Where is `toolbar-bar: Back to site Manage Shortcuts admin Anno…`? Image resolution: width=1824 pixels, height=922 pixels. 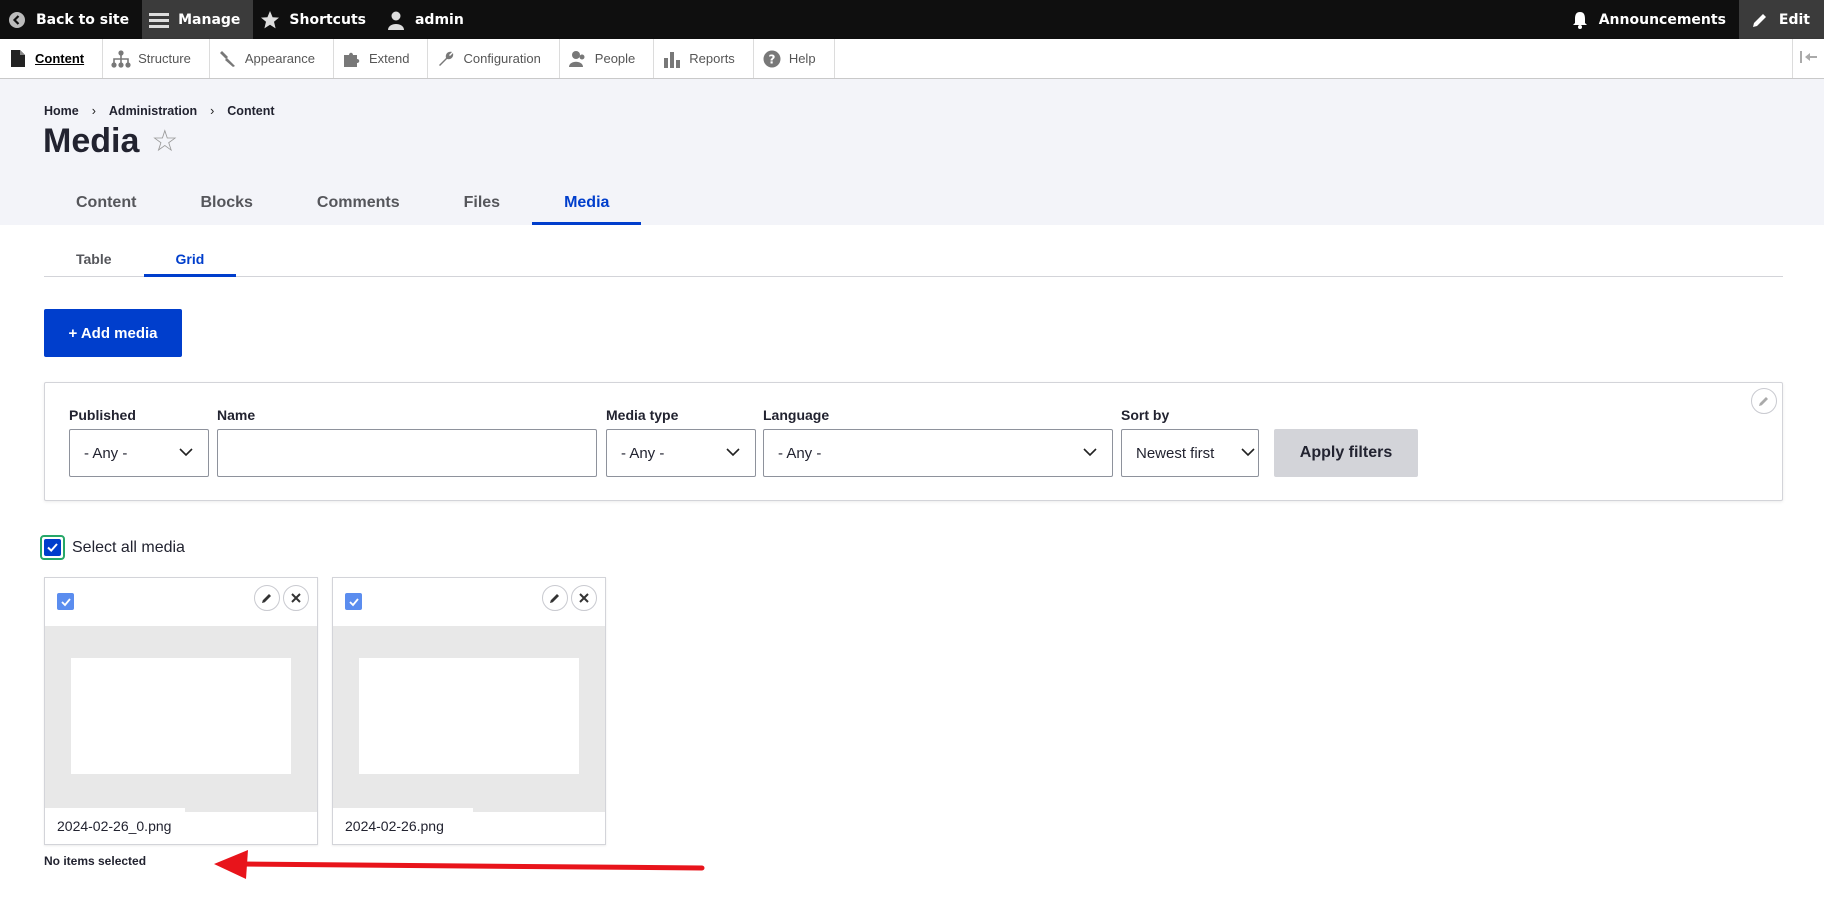 toolbar-bar: Back to site Manage Shortcuts admin Anno… is located at coordinates (912, 19).